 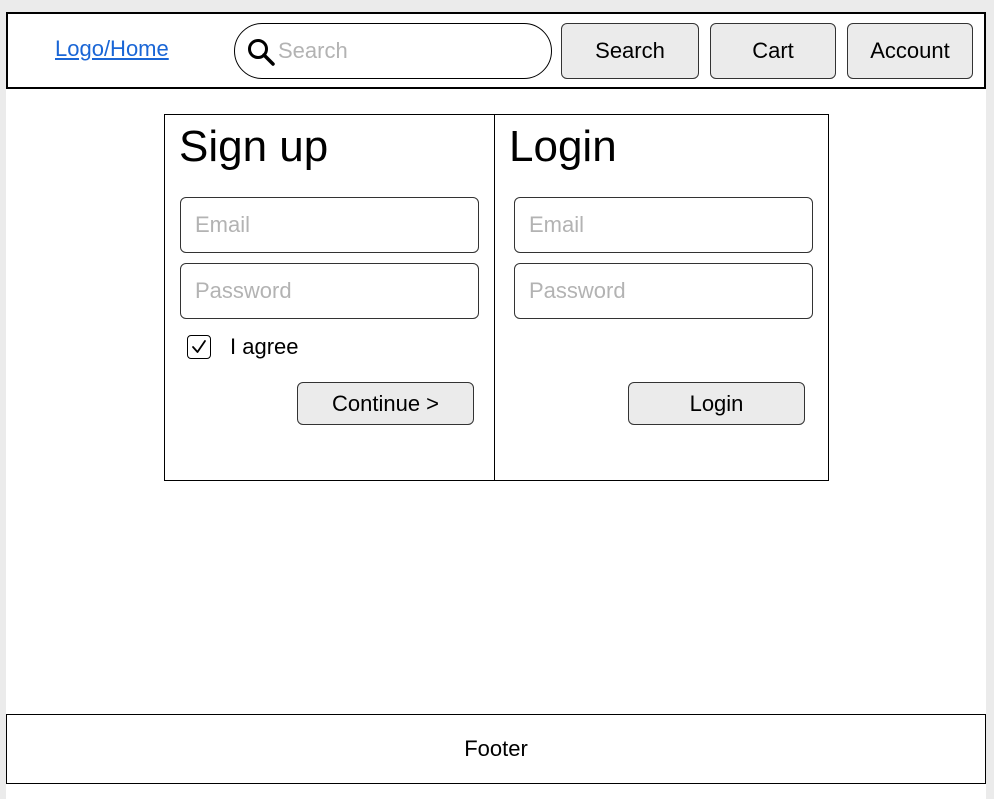 I want to click on search-box, so click(x=393, y=51).